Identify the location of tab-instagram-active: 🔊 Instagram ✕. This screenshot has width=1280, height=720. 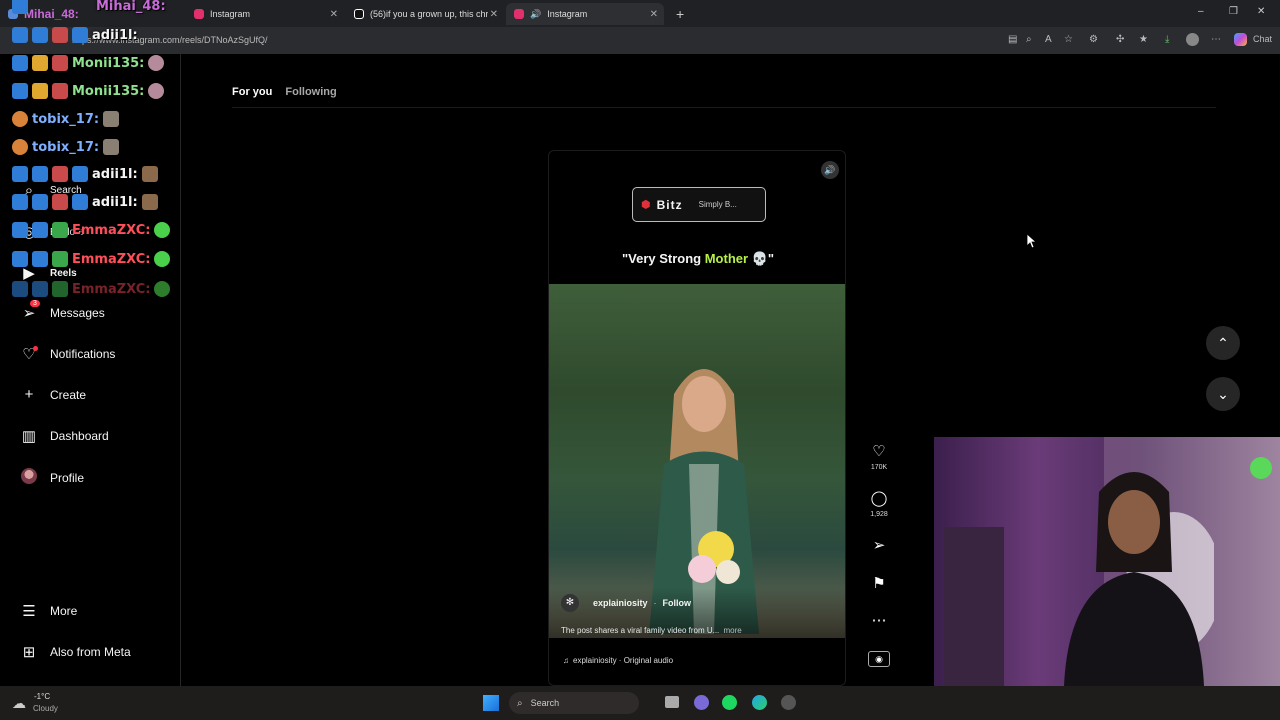
(585, 14).